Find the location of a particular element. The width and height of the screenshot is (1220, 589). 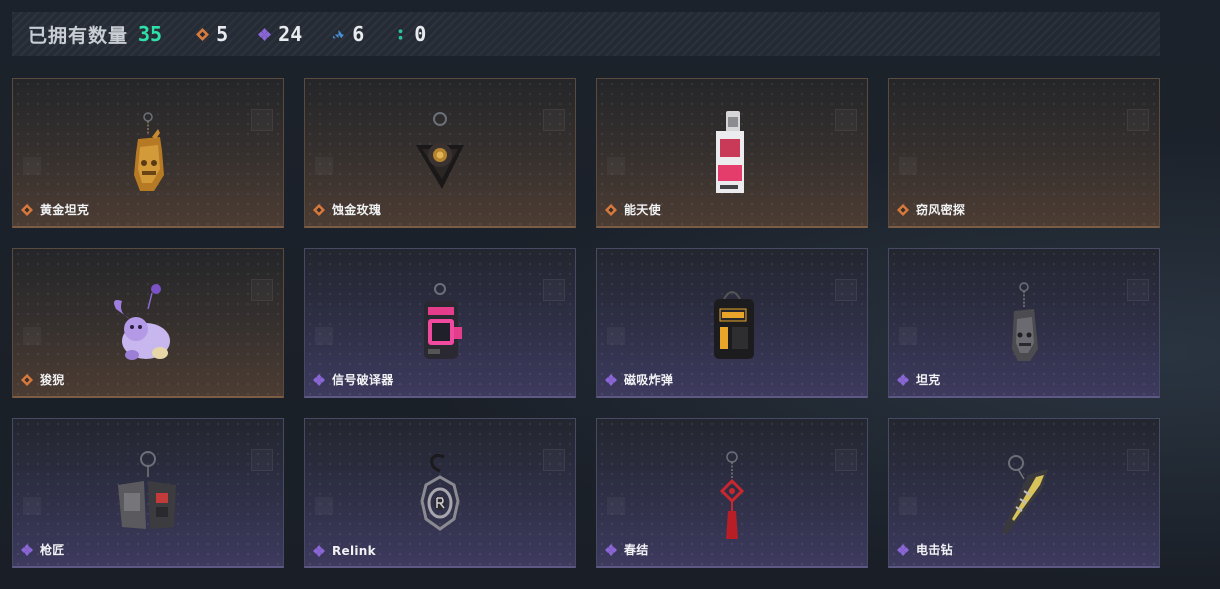

golden-tank-charm-icon is located at coordinates (149, 151).